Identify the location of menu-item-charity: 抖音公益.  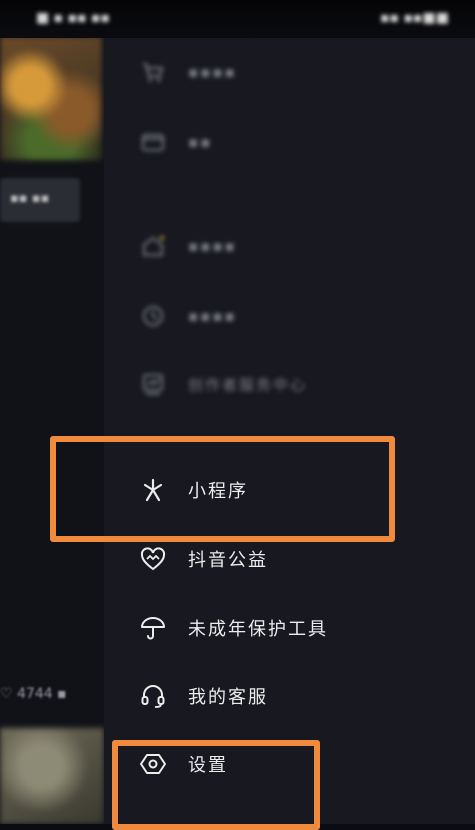
(203, 559).